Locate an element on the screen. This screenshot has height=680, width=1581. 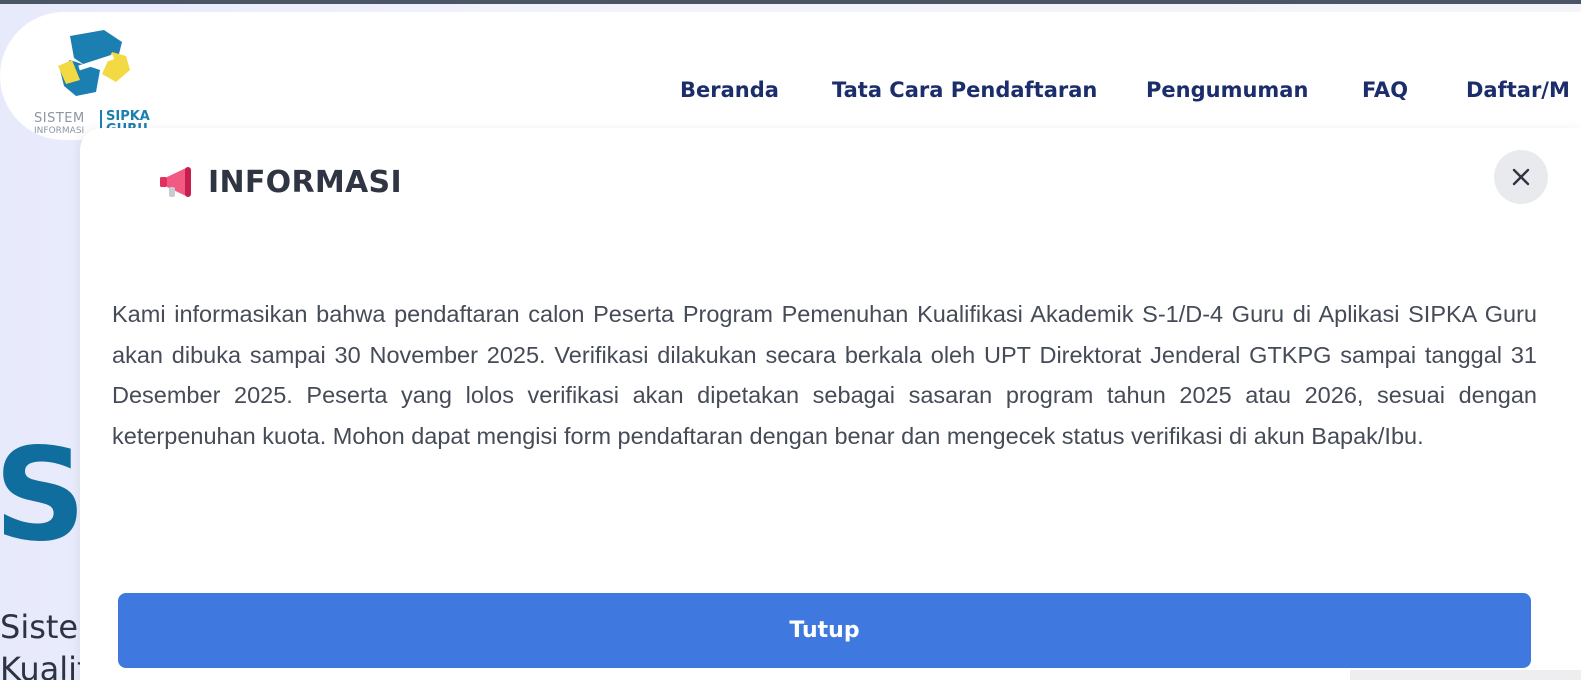
hero-title: S is located at coordinates (43, 495).